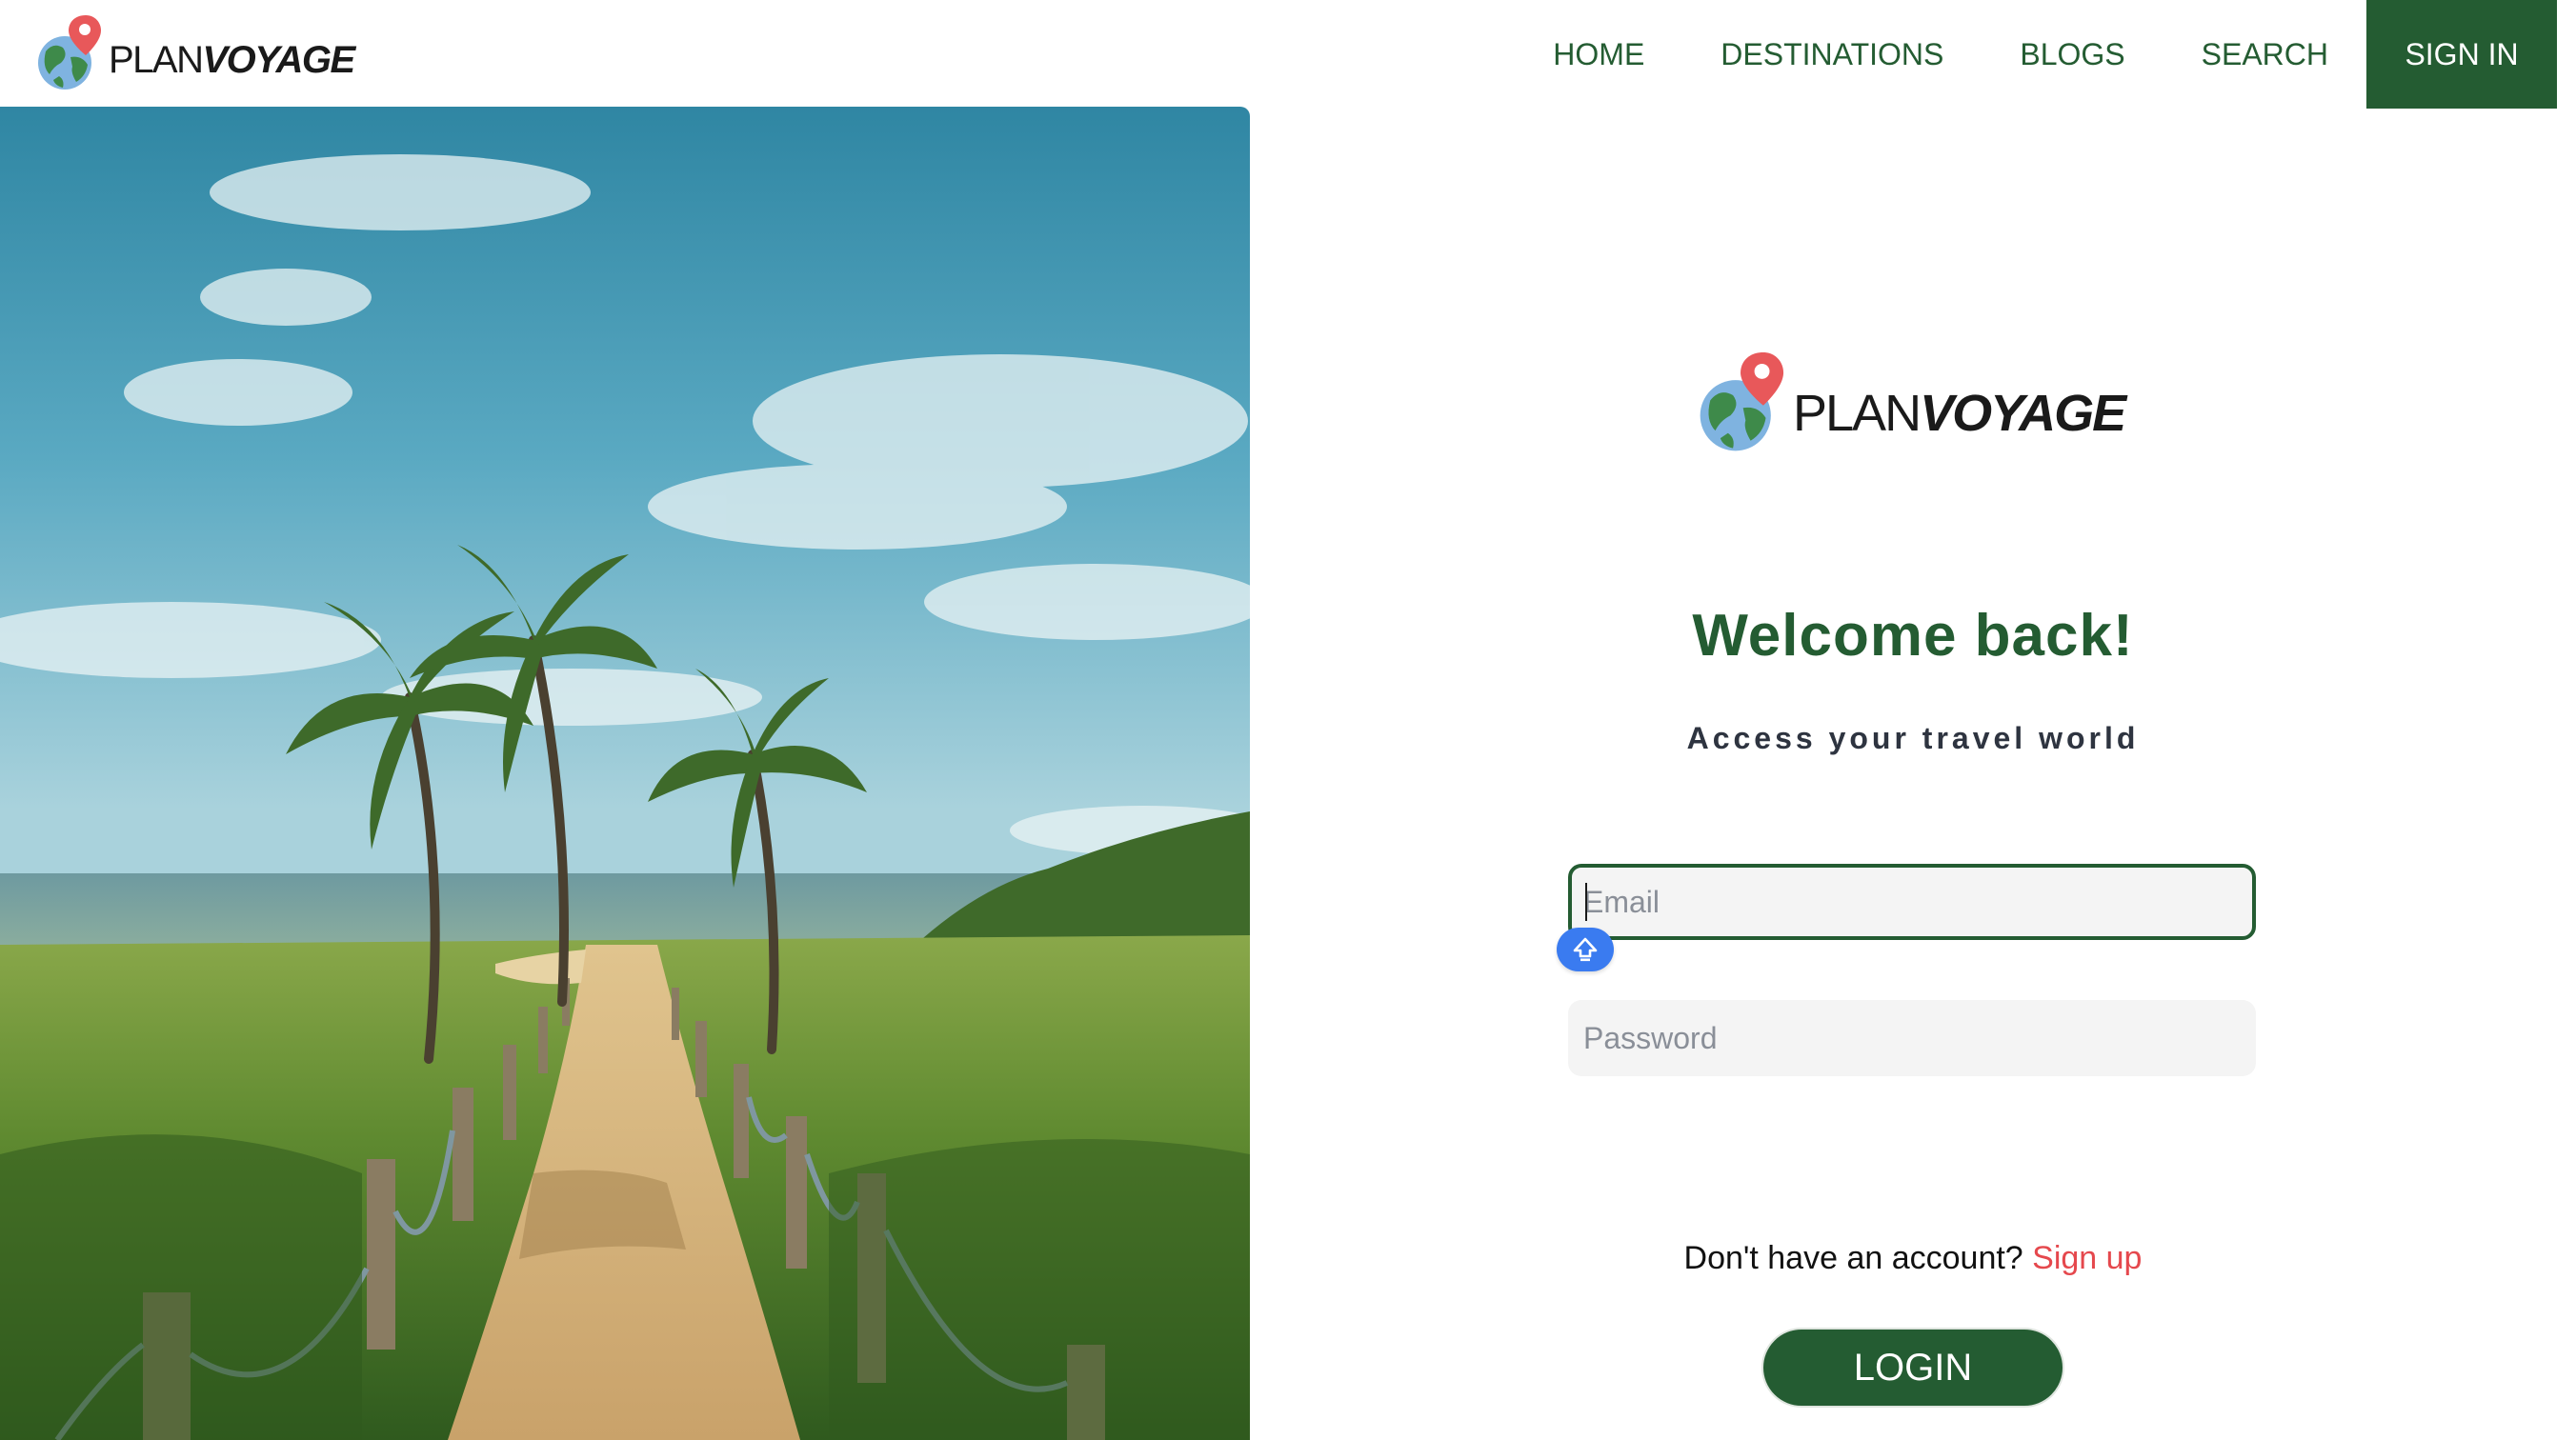 Image resolution: width=2576 pixels, height=1440 pixels. Describe the element at coordinates (1832, 54) in the screenshot. I see `nav-destinations: DESTINATIONS` at that location.